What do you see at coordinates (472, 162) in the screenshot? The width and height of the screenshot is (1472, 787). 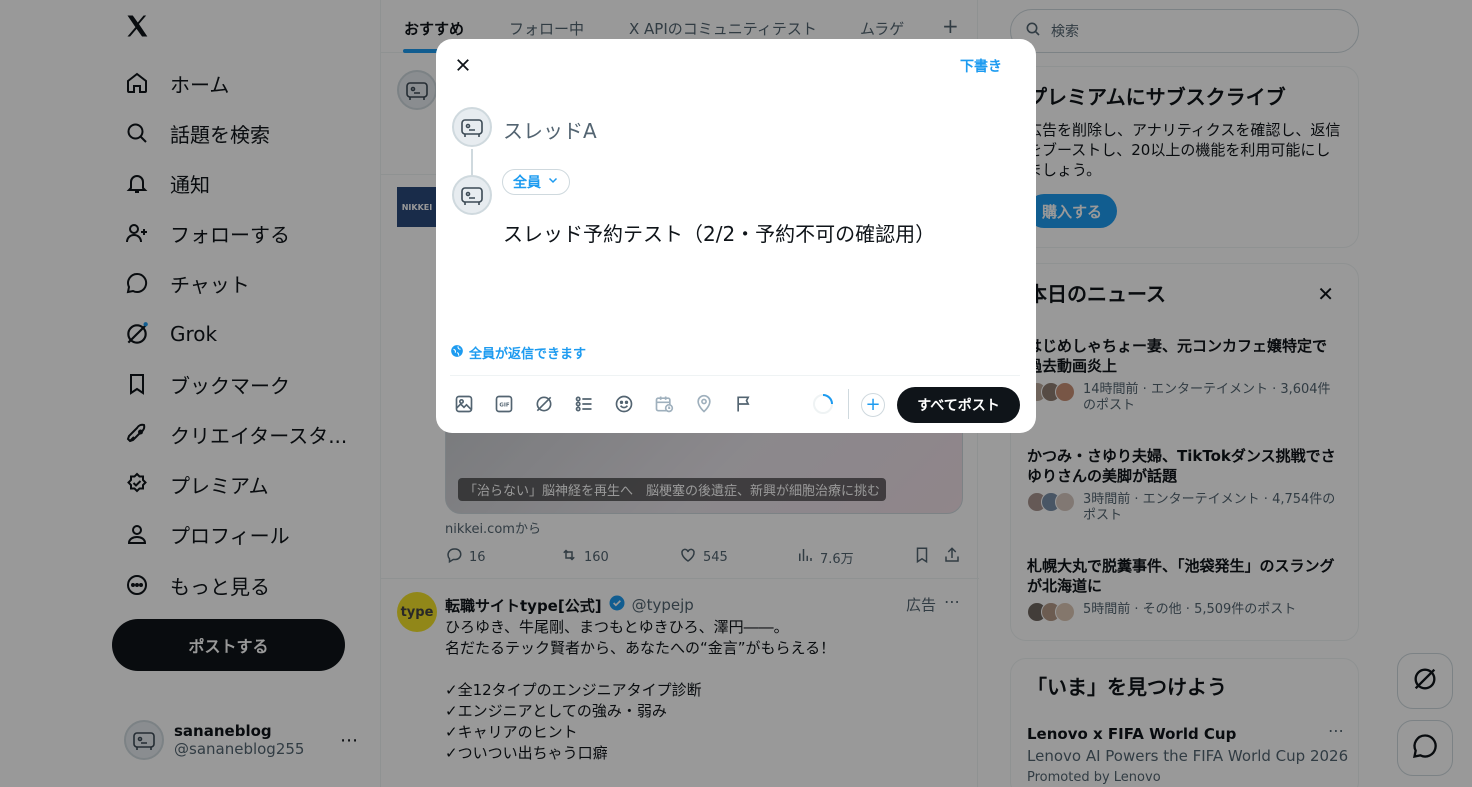 I see `thread-connector` at bounding box center [472, 162].